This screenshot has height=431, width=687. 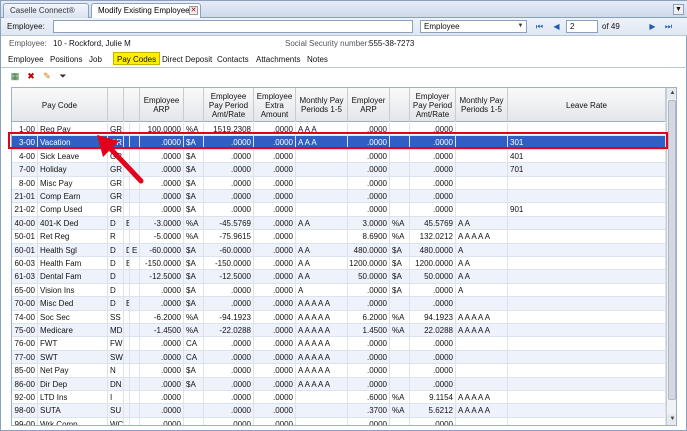 I want to click on header-employee-extra: Employee Extra Amount, so click(x=275, y=105).